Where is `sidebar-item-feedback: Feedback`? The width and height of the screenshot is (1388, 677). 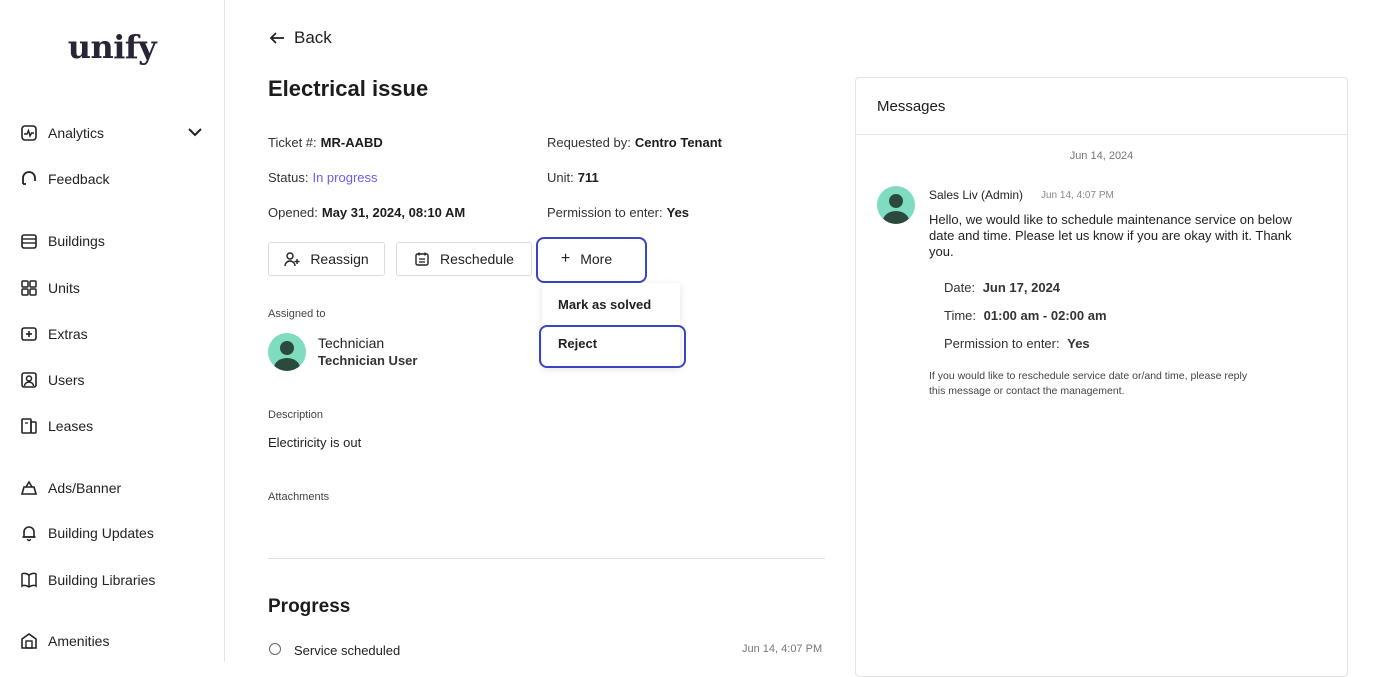 sidebar-item-feedback: Feedback is located at coordinates (64, 179).